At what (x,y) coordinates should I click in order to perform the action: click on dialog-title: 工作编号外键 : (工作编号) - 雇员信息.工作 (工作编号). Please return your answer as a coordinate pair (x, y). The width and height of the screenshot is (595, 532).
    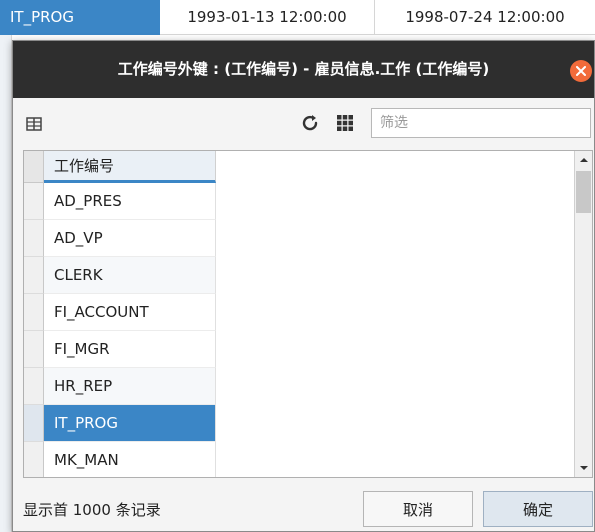
    Looking at the image, I should click on (303, 69).